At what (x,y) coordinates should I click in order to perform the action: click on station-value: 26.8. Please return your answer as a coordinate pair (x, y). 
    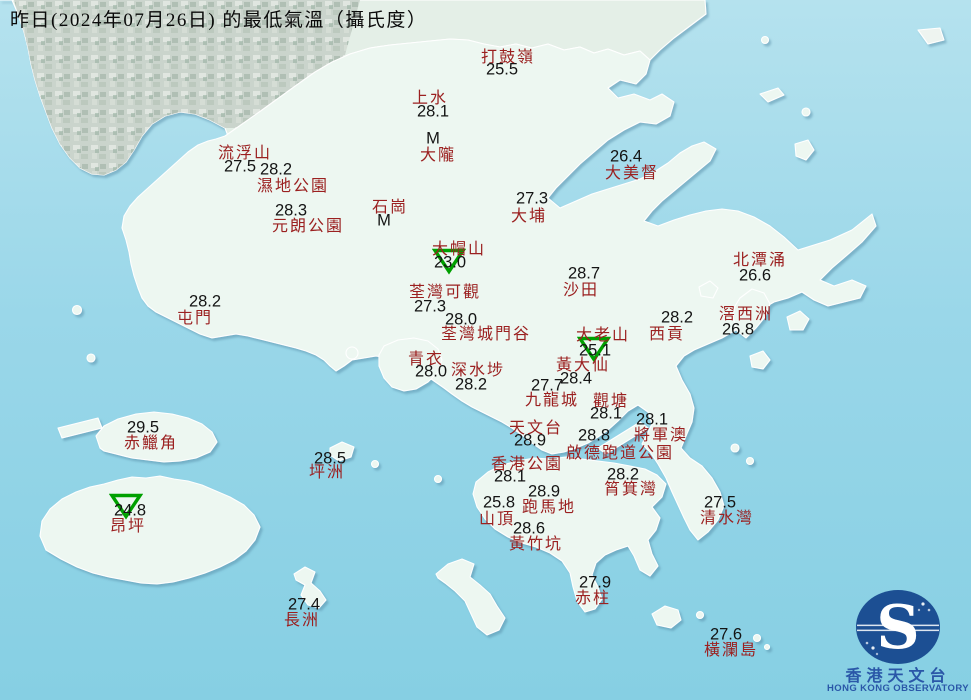
    Looking at the image, I should click on (738, 329).